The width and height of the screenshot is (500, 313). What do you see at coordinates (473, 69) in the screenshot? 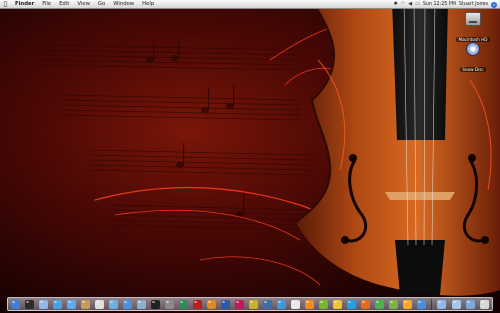
I see `desktop-icon-label: Snow Disc` at bounding box center [473, 69].